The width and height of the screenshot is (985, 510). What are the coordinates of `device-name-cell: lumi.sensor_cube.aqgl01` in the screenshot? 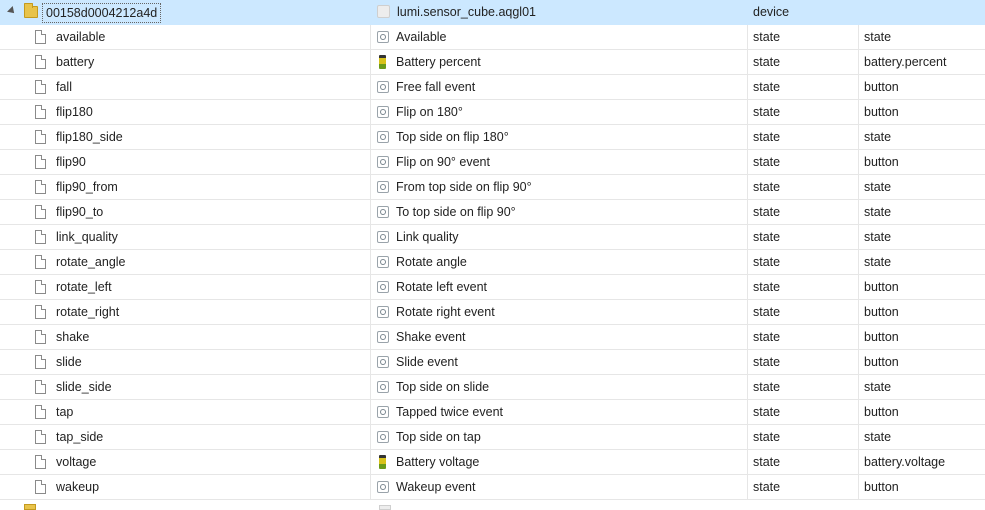 It's located at (558, 12).